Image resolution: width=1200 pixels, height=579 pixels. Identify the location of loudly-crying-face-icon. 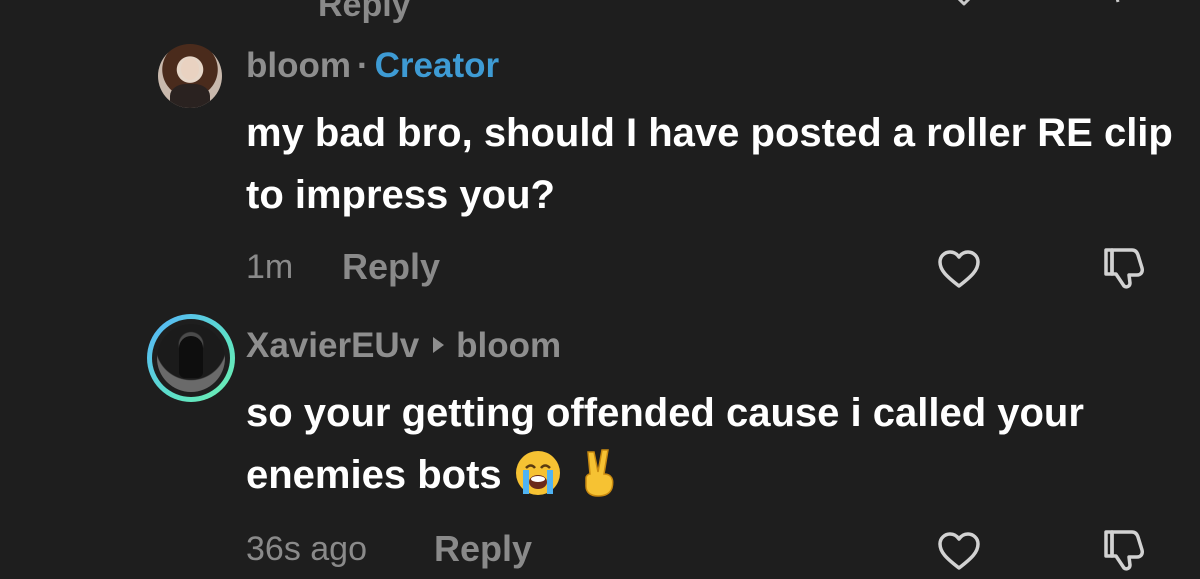
(537, 473).